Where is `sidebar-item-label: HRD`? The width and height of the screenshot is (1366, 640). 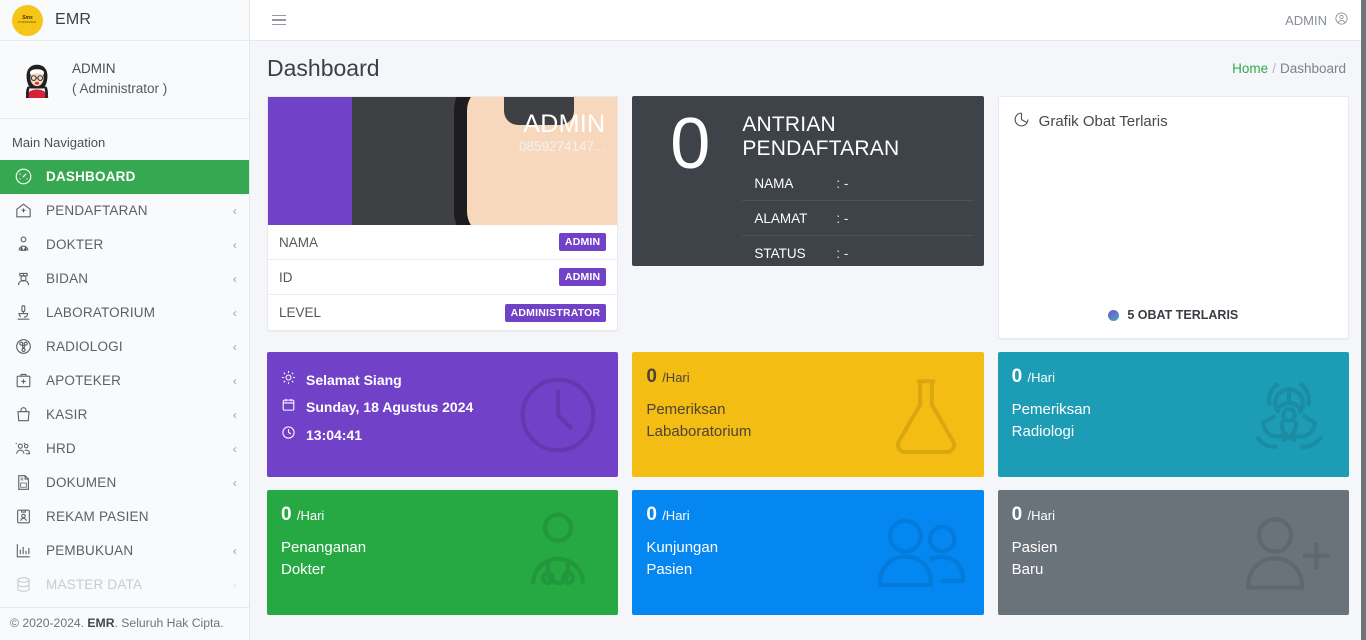 sidebar-item-label: HRD is located at coordinates (61, 448).